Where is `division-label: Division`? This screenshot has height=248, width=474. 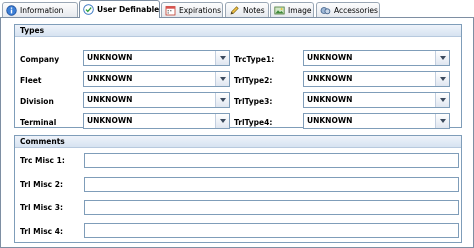 division-label: Division is located at coordinates (37, 101).